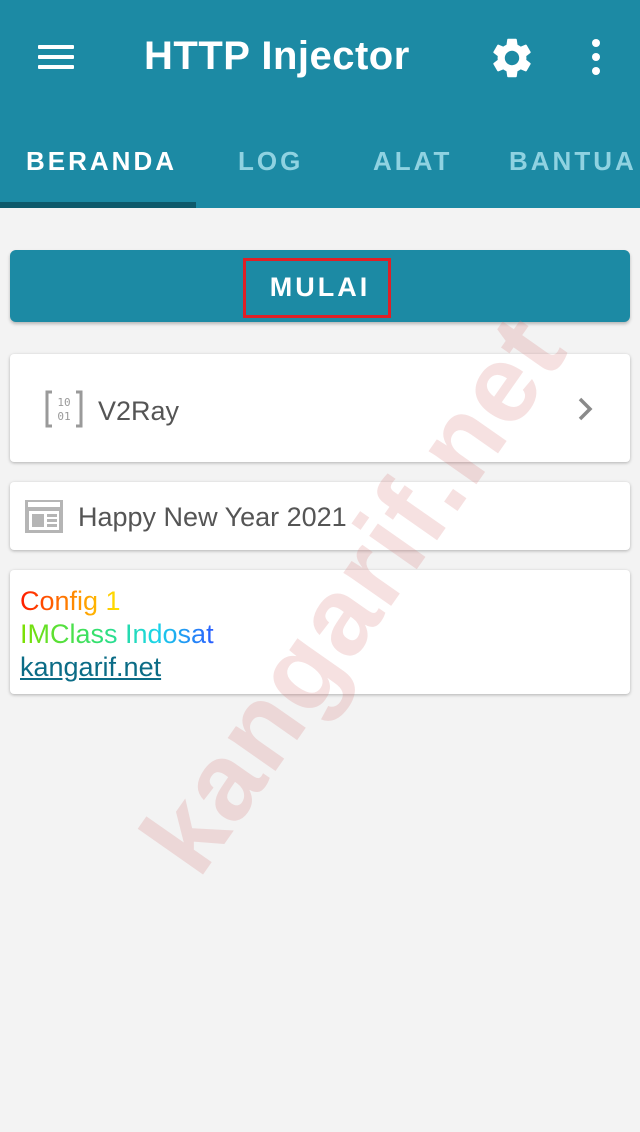 The height and width of the screenshot is (1132, 640). Describe the element at coordinates (63, 402) in the screenshot. I see `svg-text: 10` at that location.